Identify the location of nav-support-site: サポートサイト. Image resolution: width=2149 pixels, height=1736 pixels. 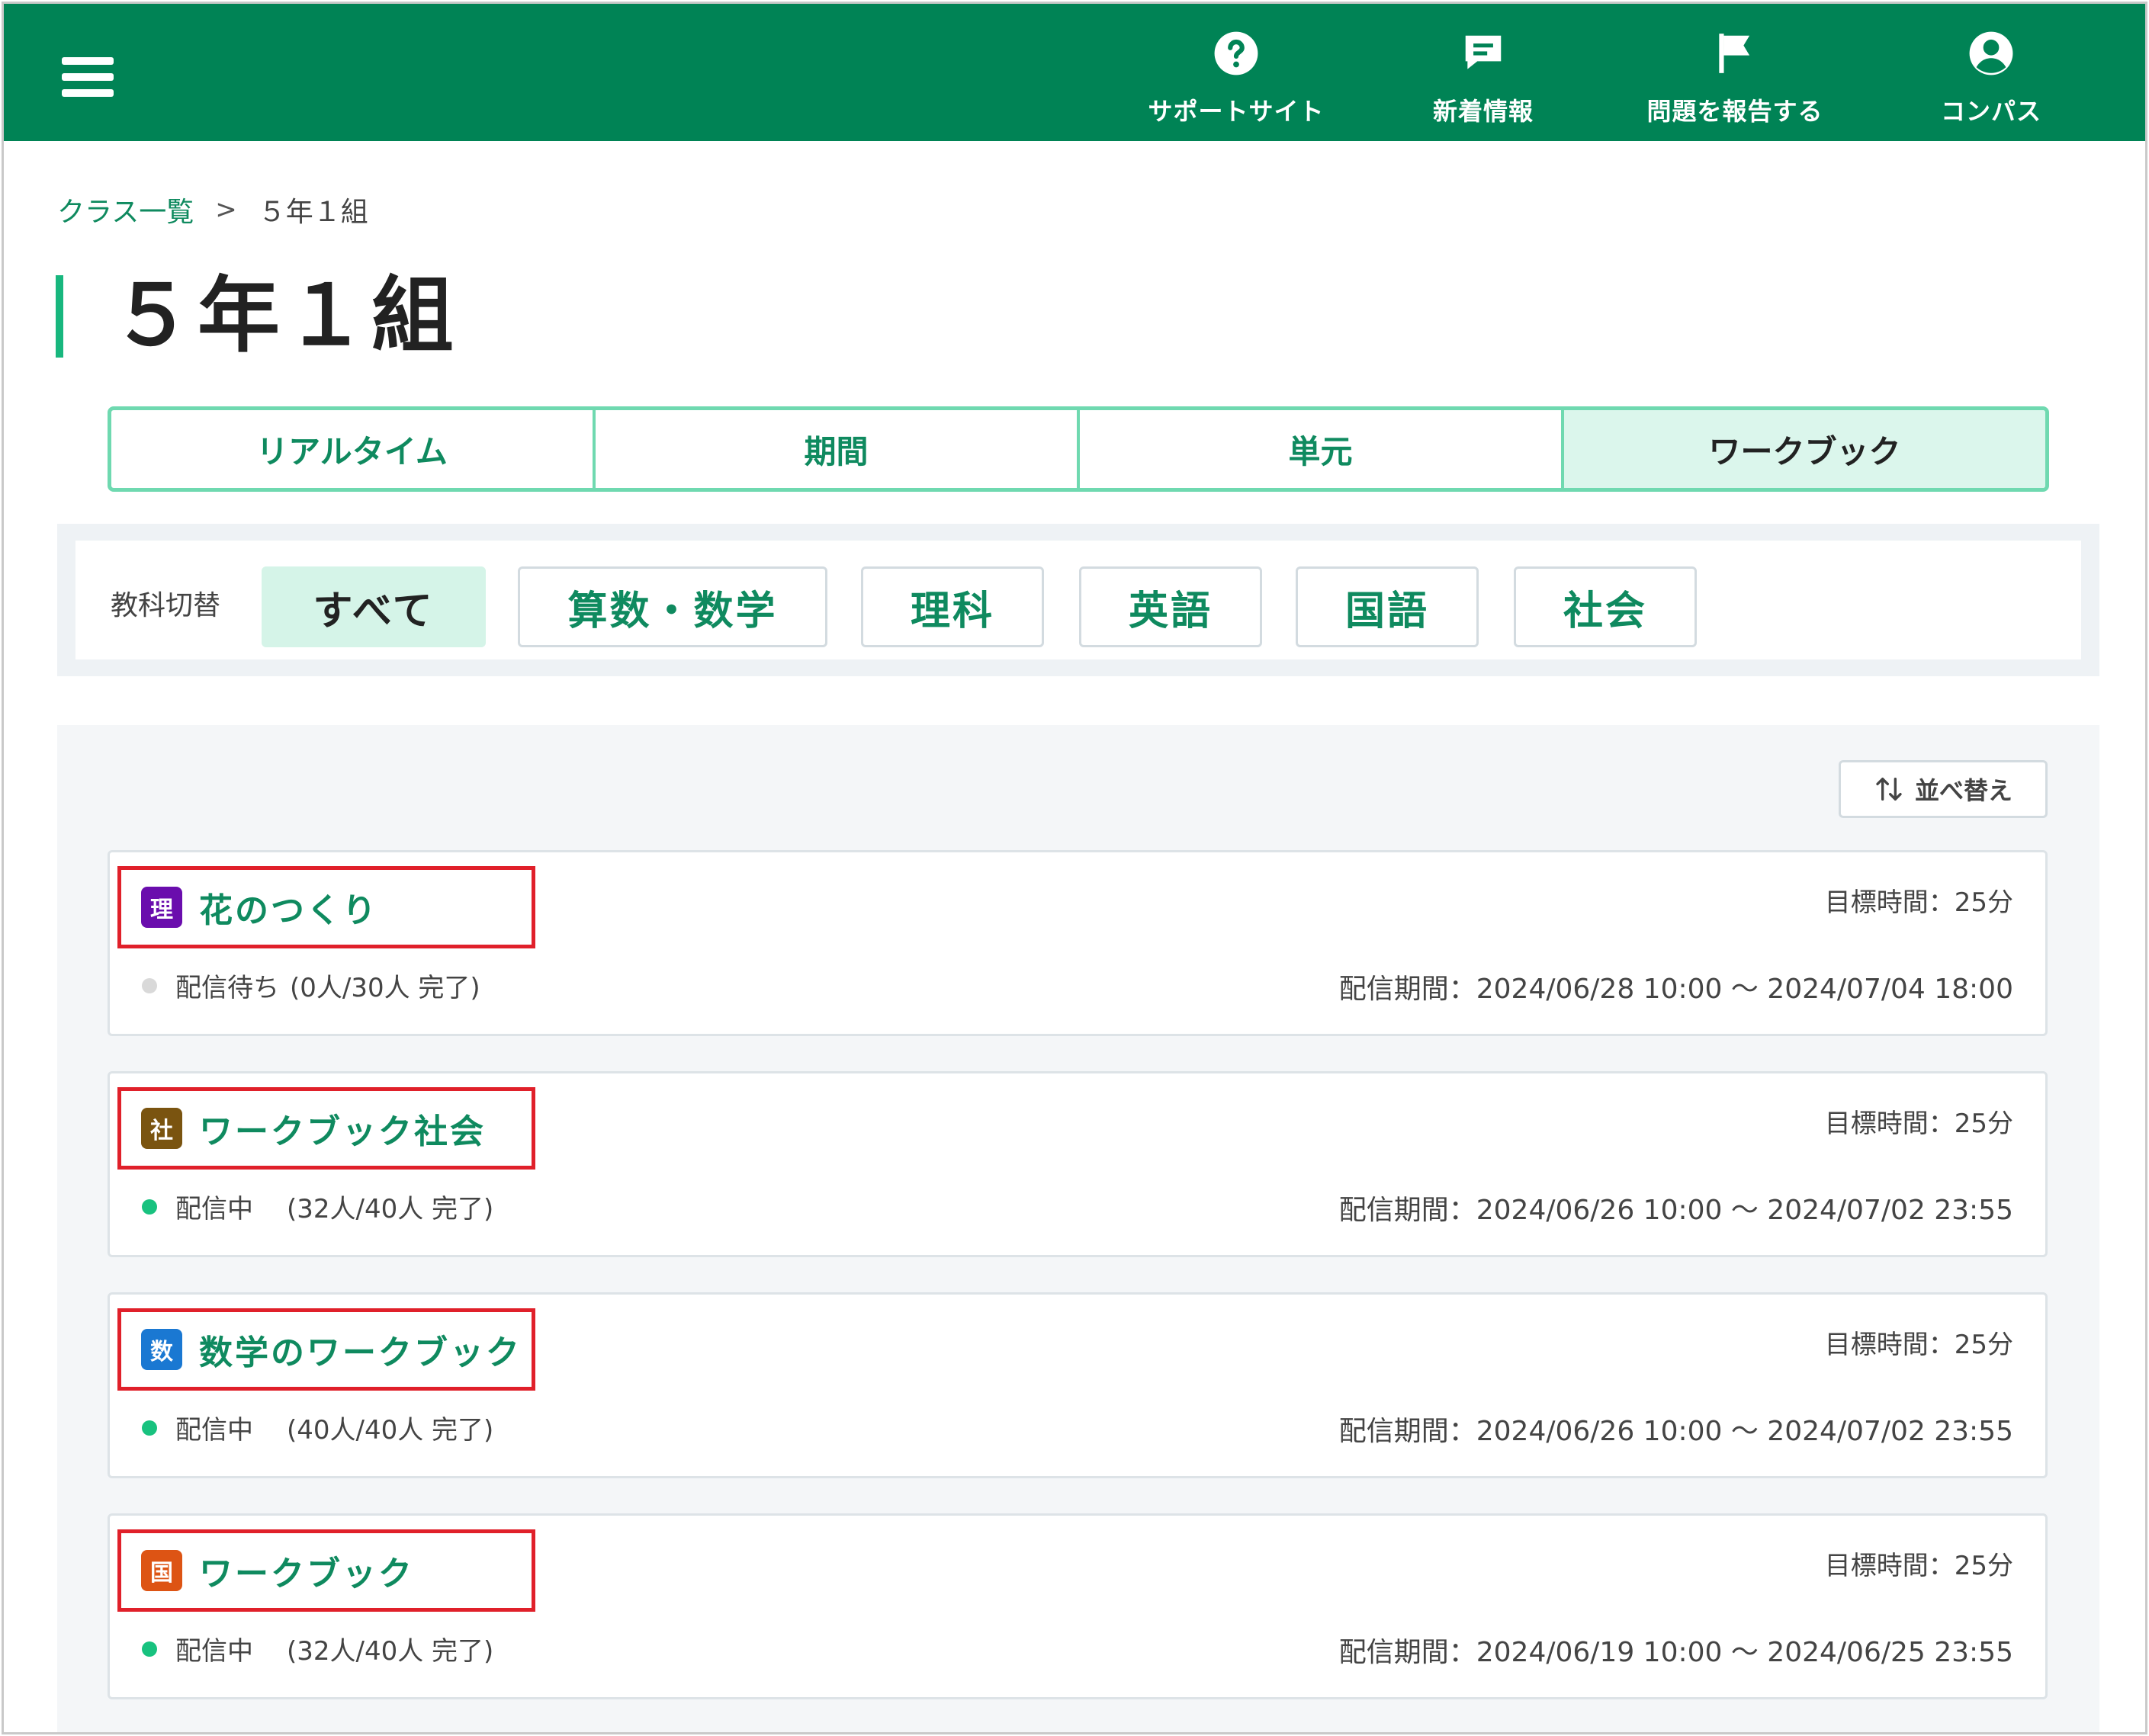
(1236, 79).